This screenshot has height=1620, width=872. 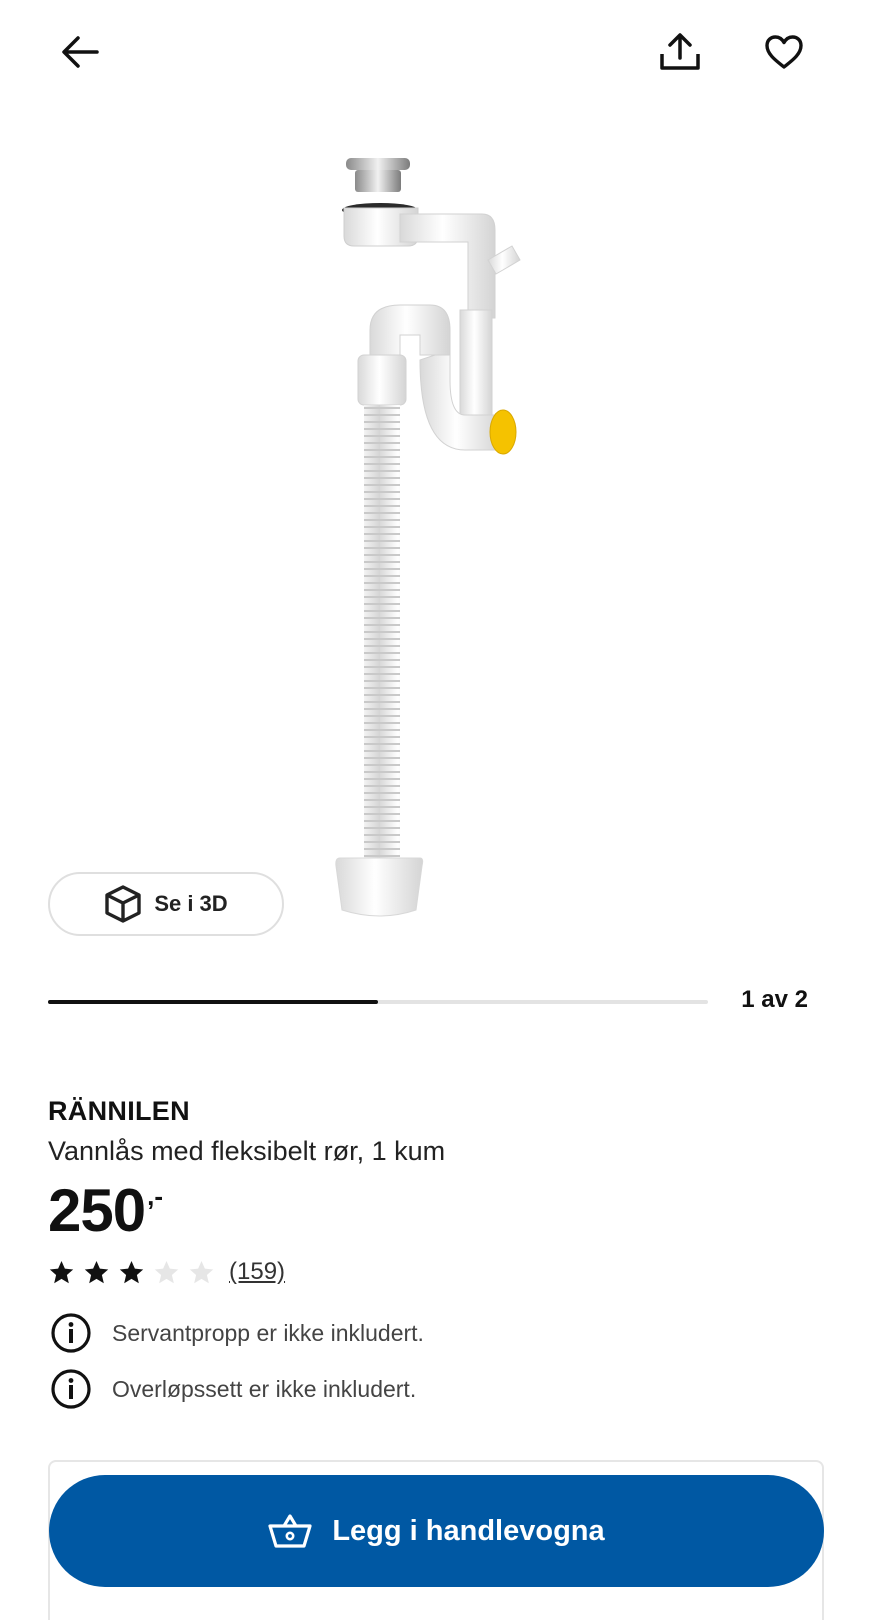 I want to click on gallery-progress-fill, so click(x=213, y=1002).